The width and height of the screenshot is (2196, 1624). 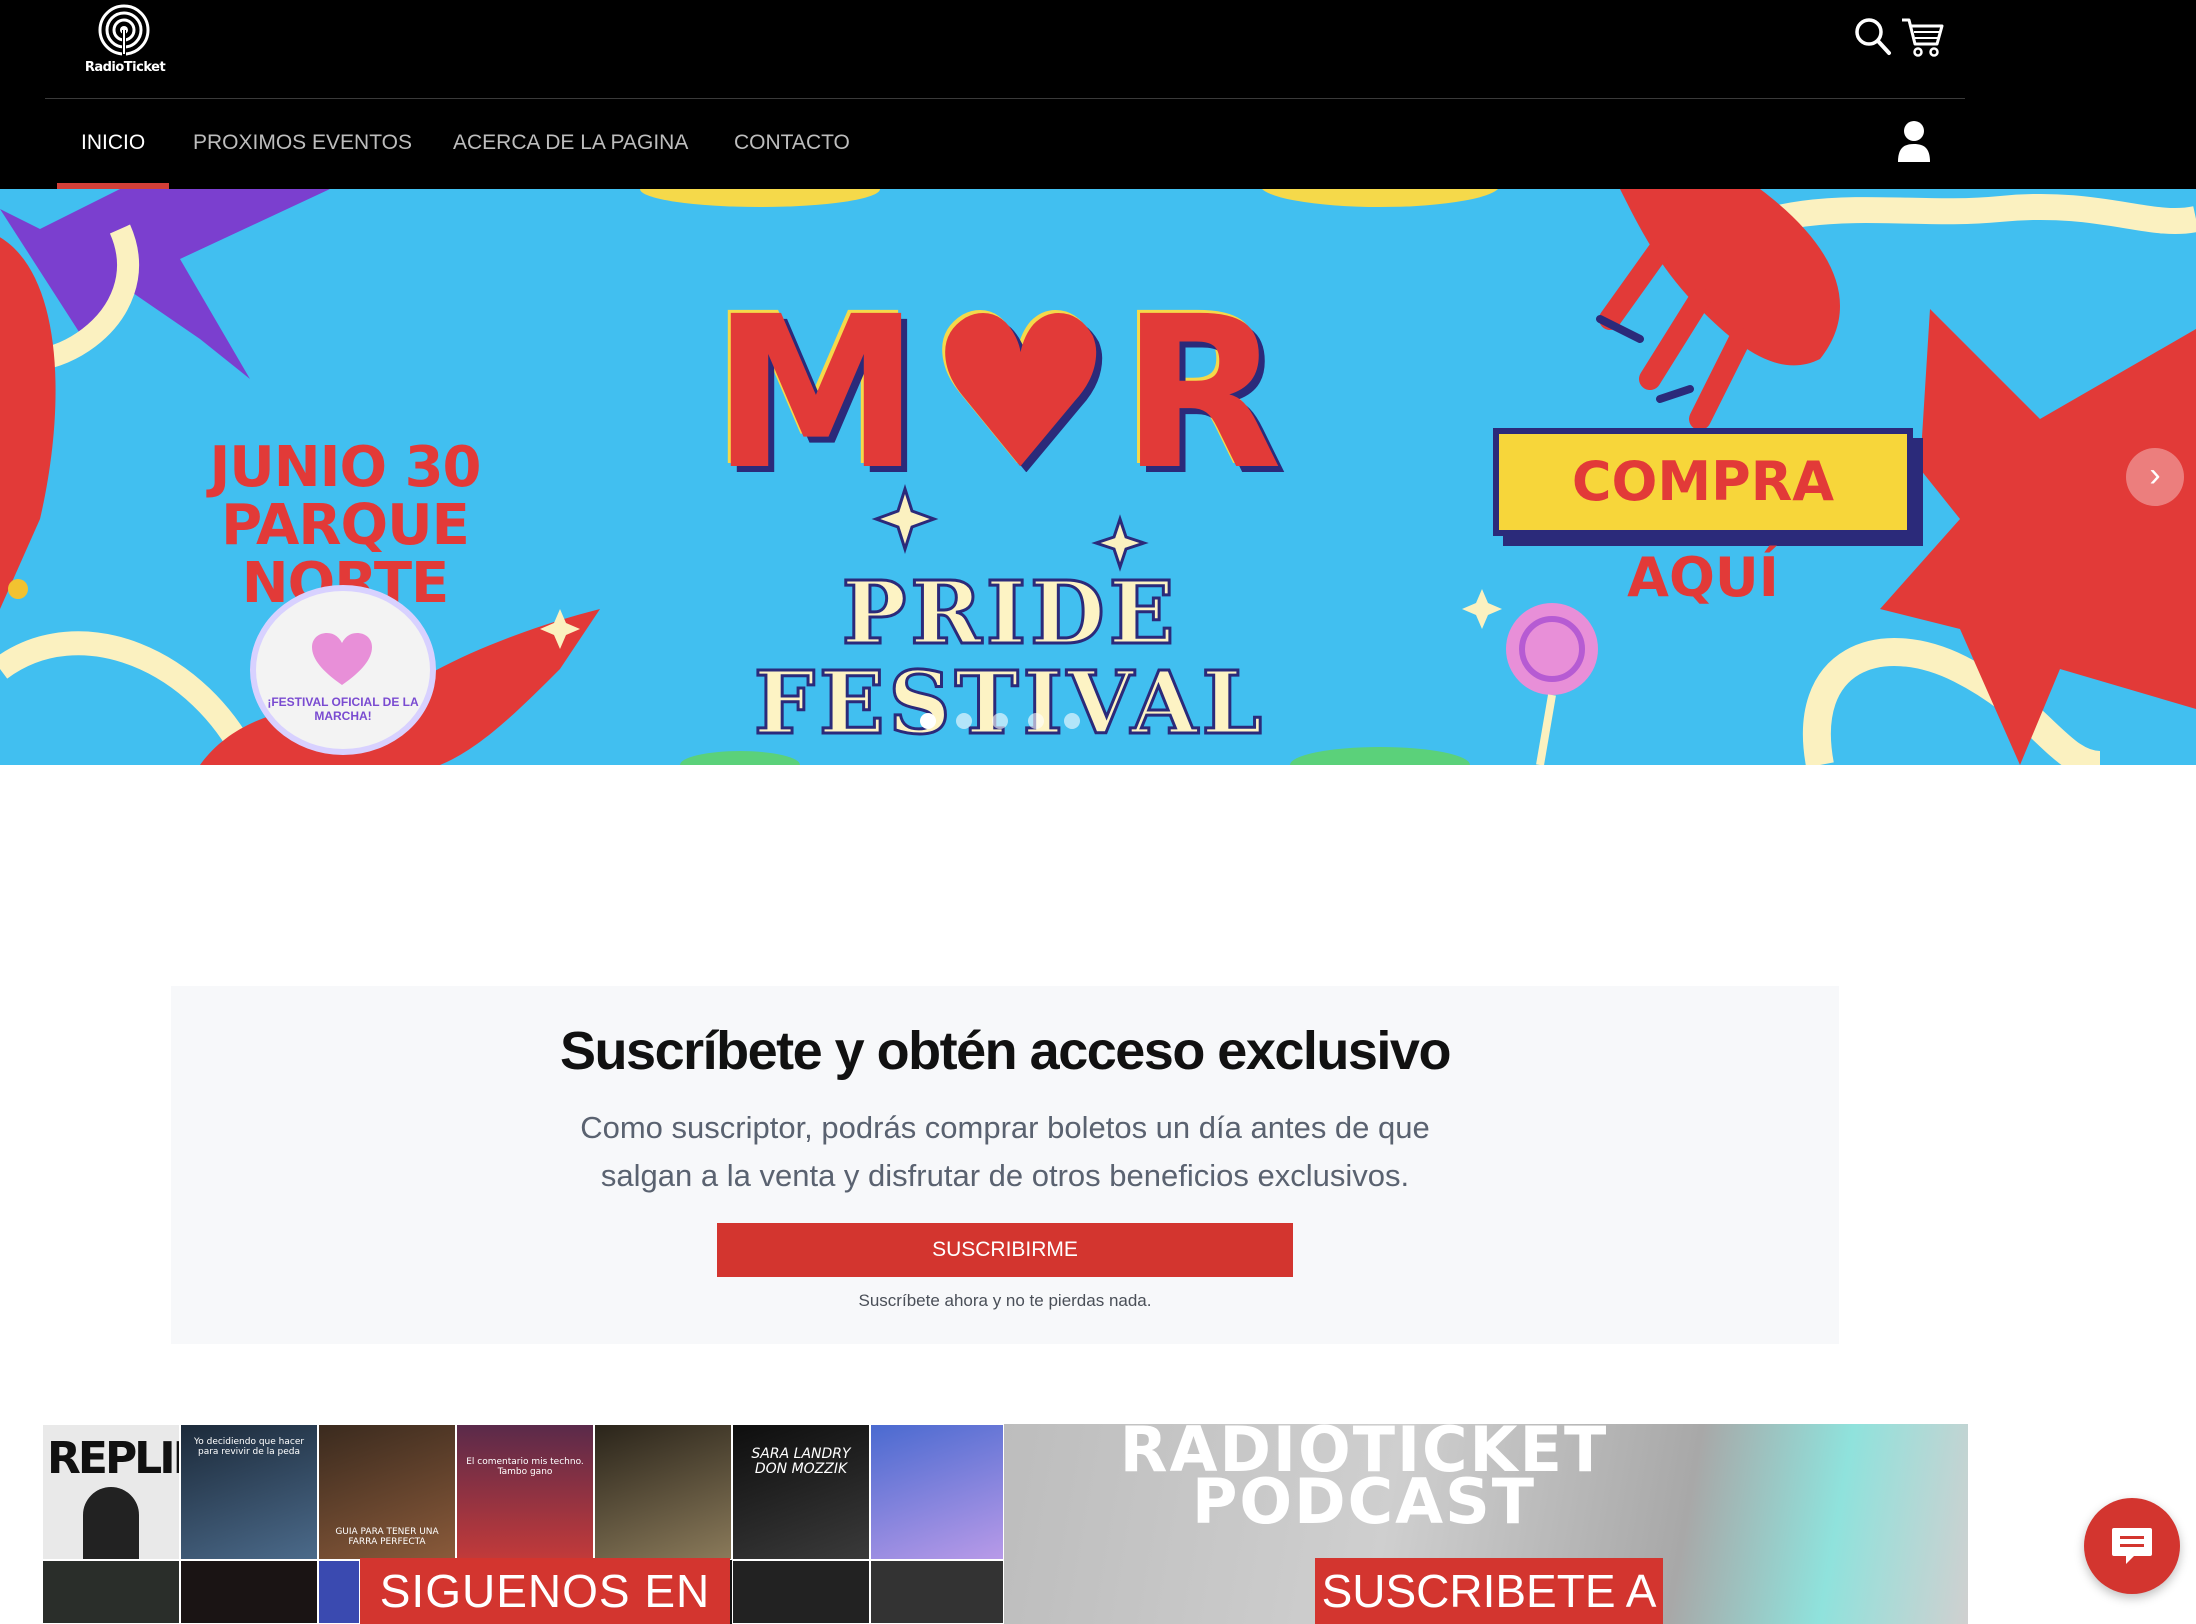 I want to click on nav-label: INICIO, so click(x=113, y=142).